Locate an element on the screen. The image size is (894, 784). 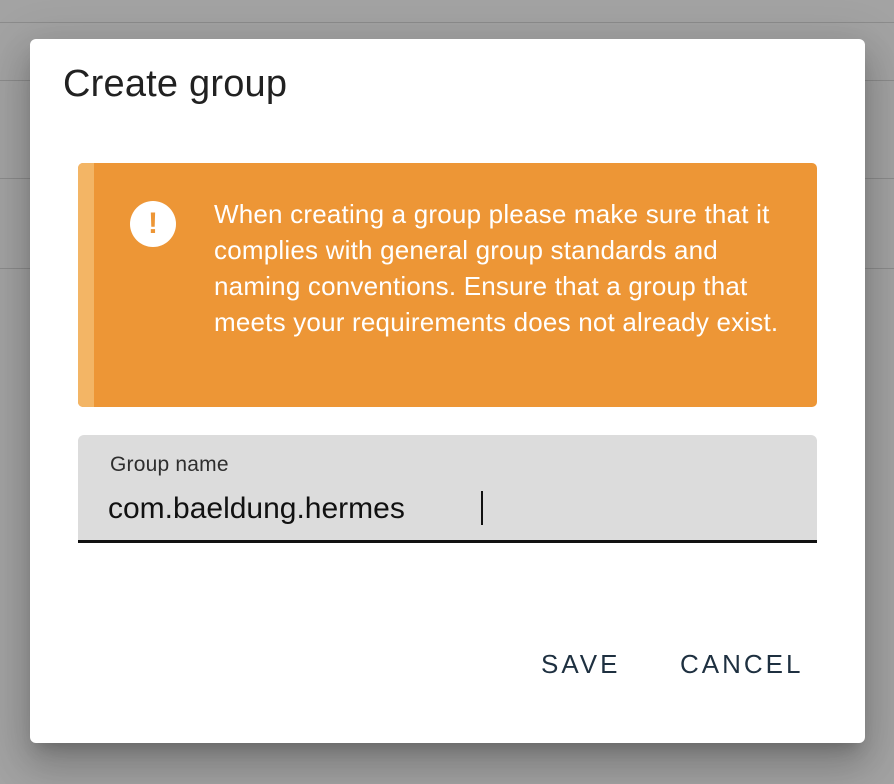
save-button: SAVE is located at coordinates (580, 664).